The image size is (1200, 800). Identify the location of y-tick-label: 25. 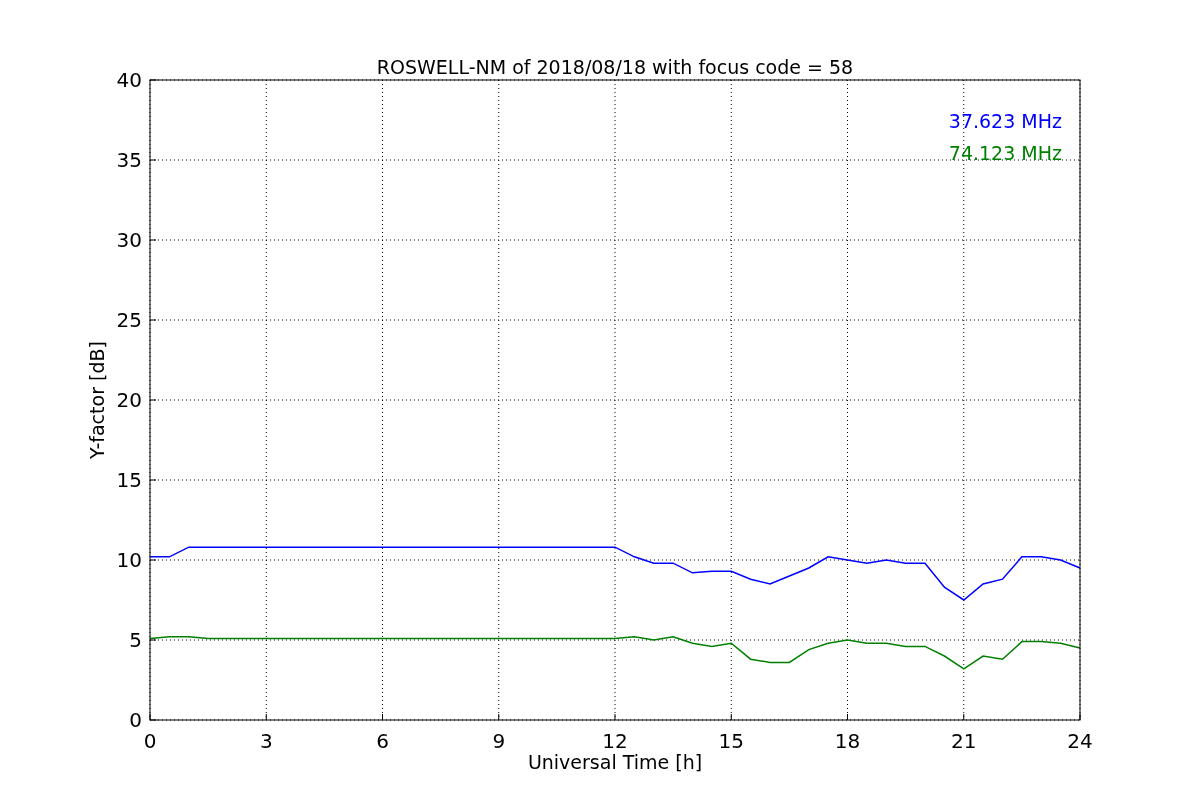
(129, 320).